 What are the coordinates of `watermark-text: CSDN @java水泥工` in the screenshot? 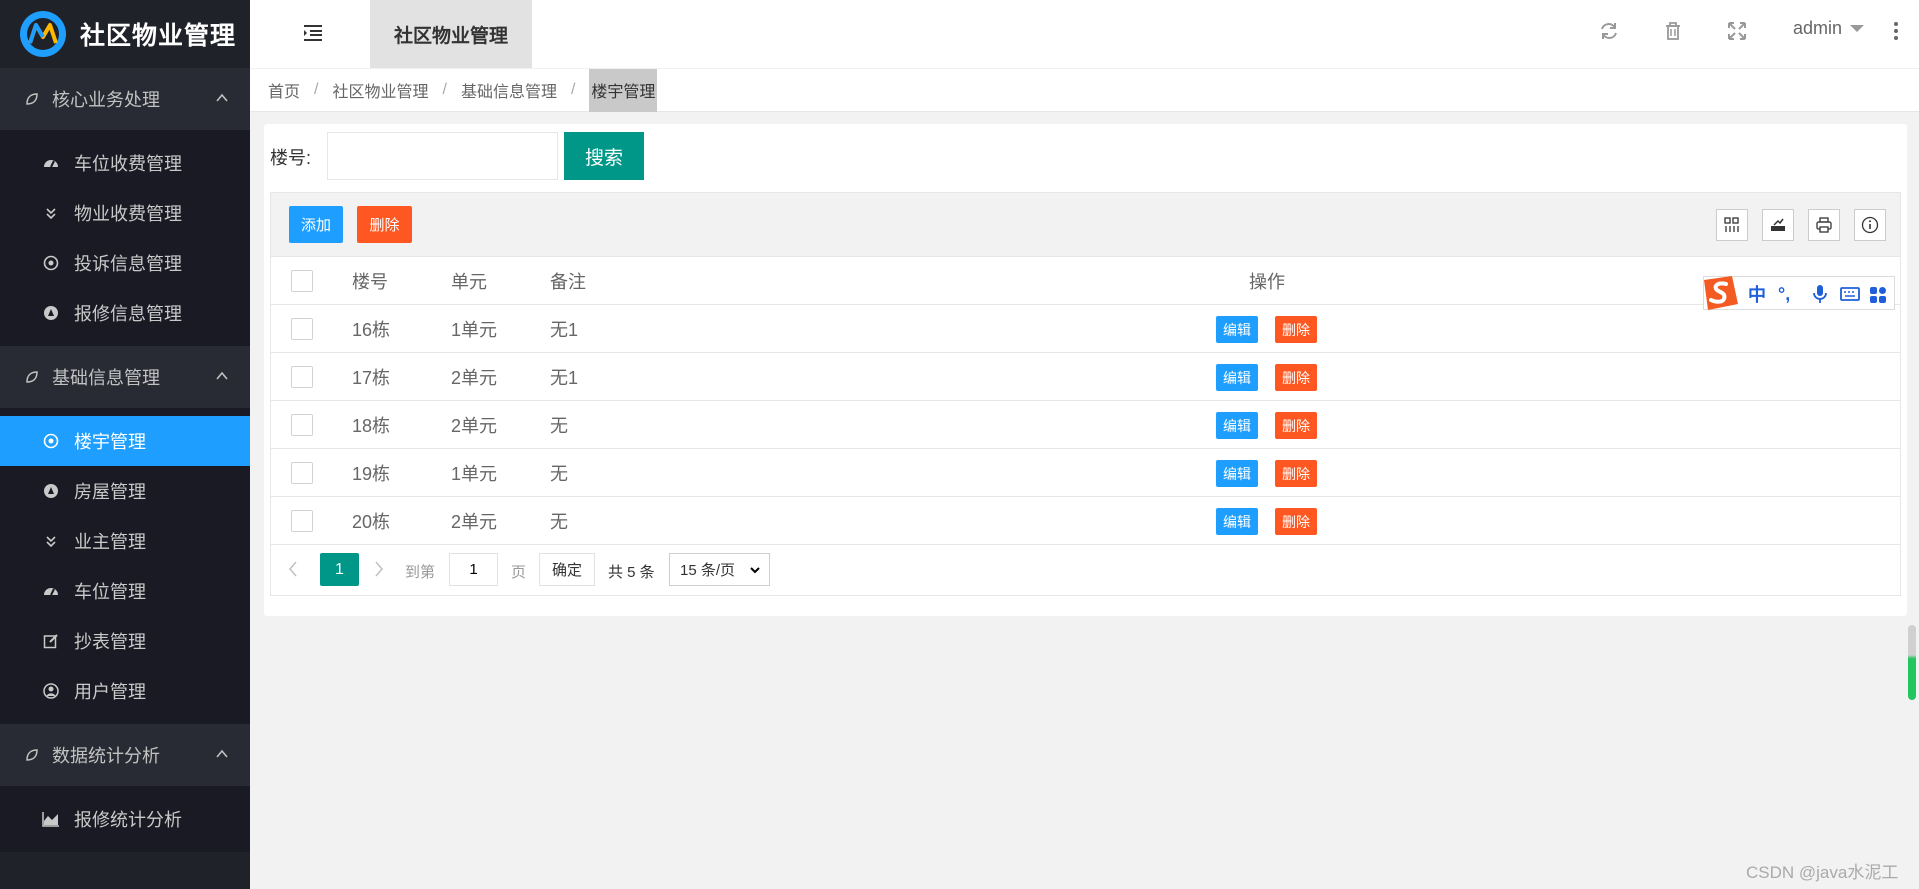 It's located at (1822, 872).